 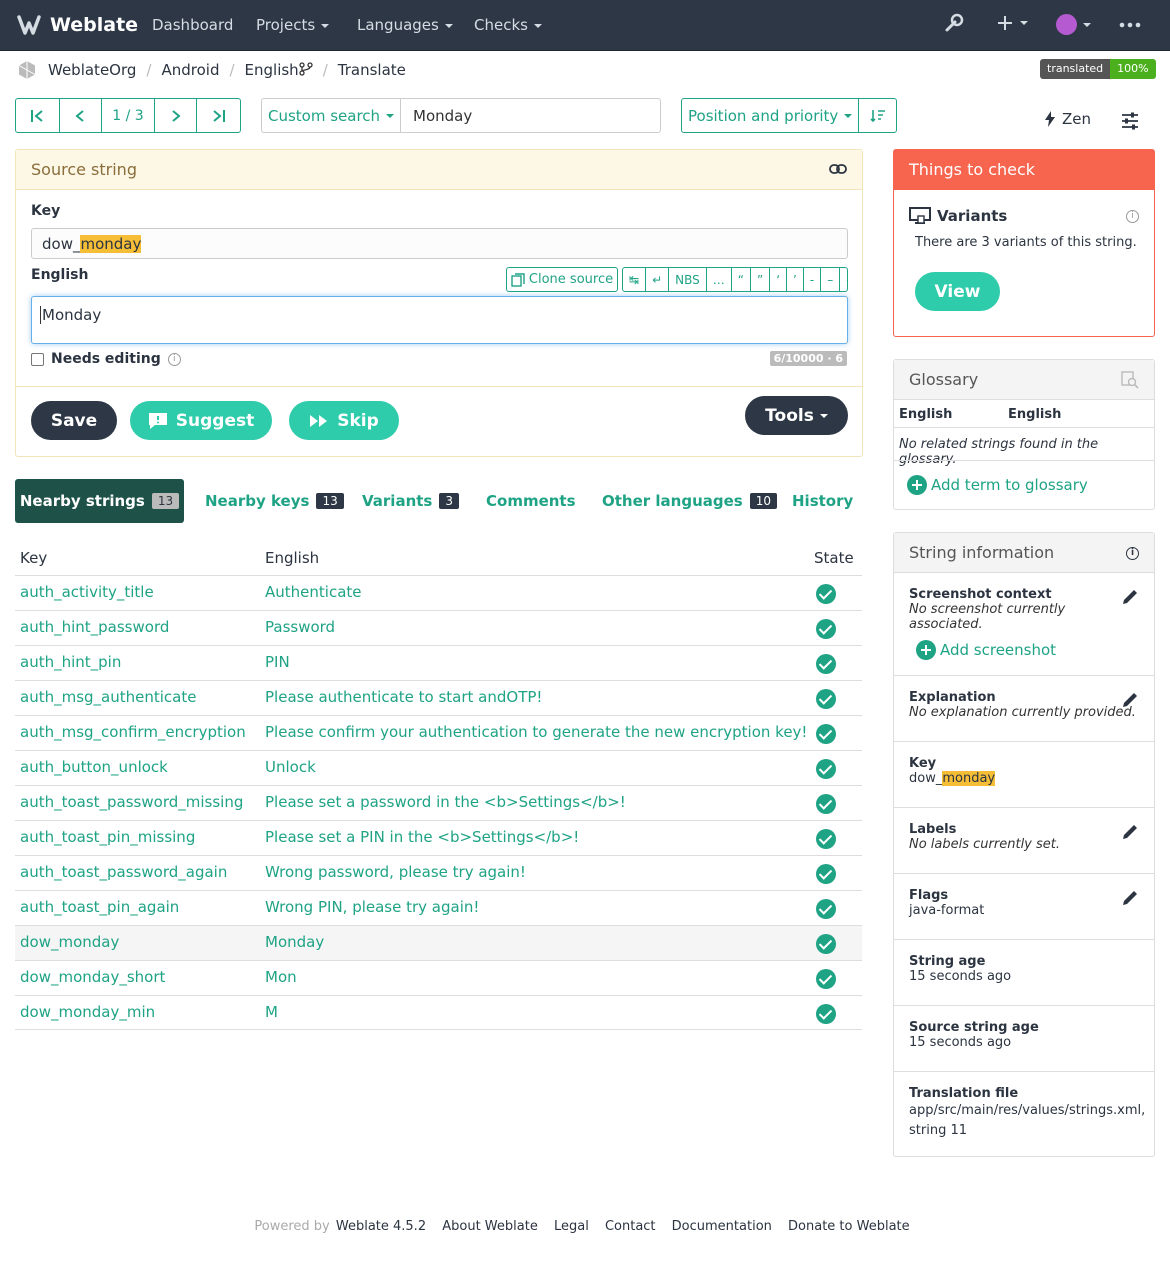 I want to click on row-source-link: Mon, so click(x=281, y=977).